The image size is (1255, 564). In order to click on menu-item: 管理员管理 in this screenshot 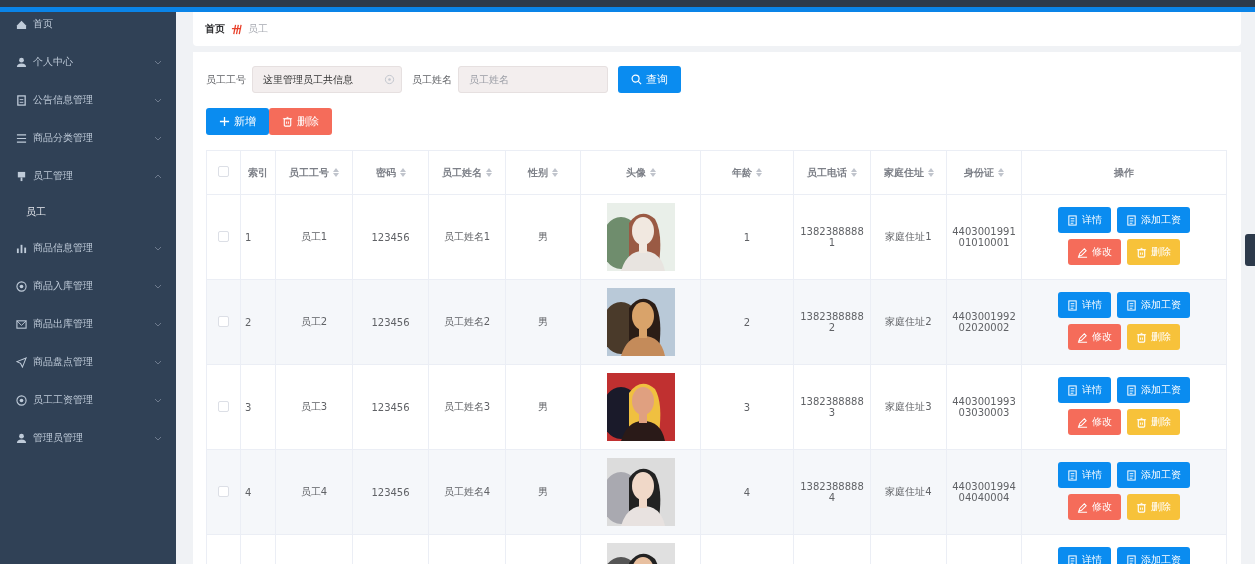, I will do `click(88, 438)`.